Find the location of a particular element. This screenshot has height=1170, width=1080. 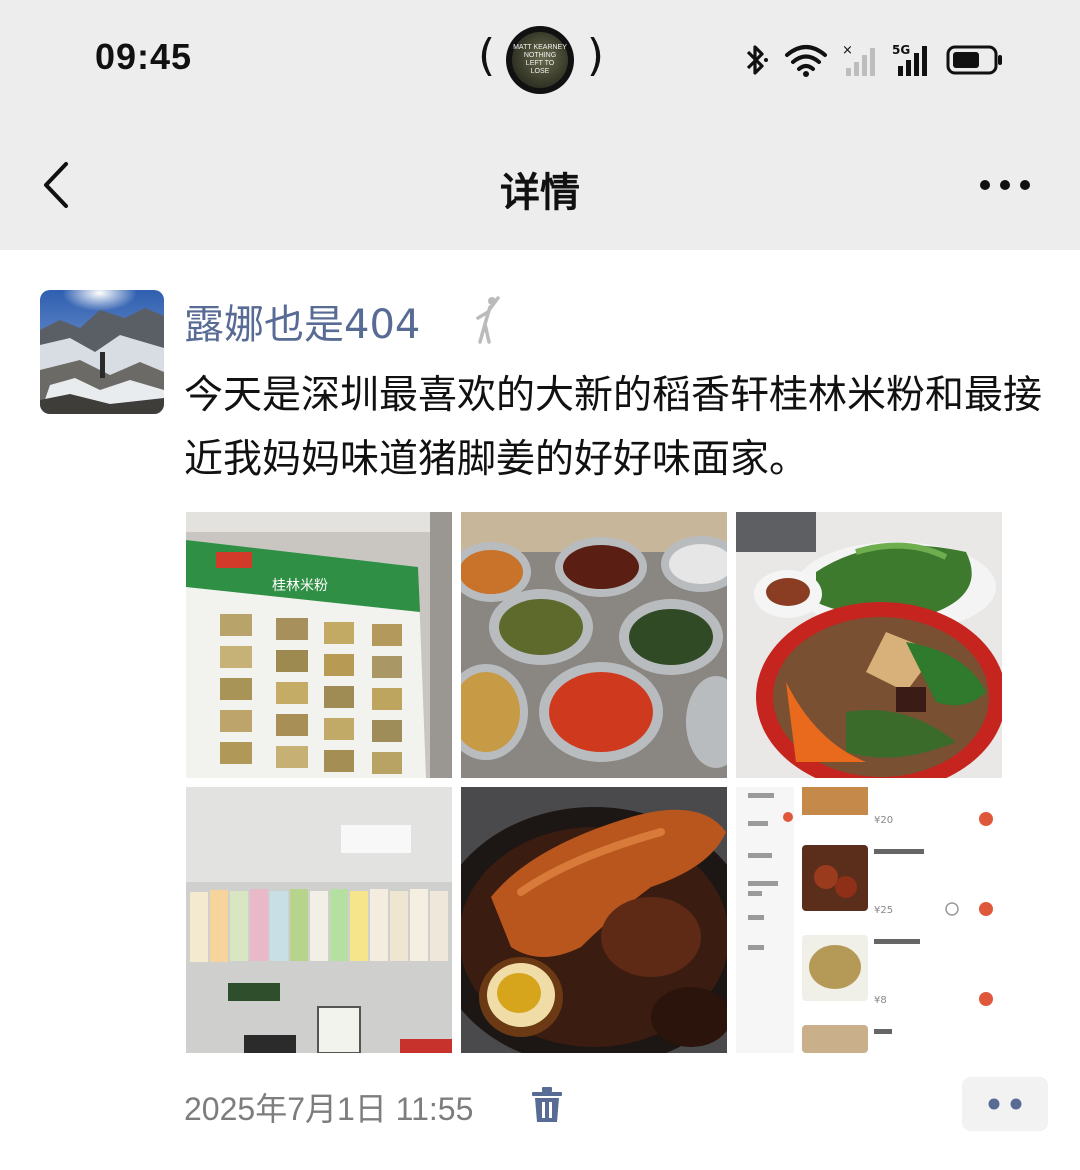

trash-icon is located at coordinates (547, 1105).